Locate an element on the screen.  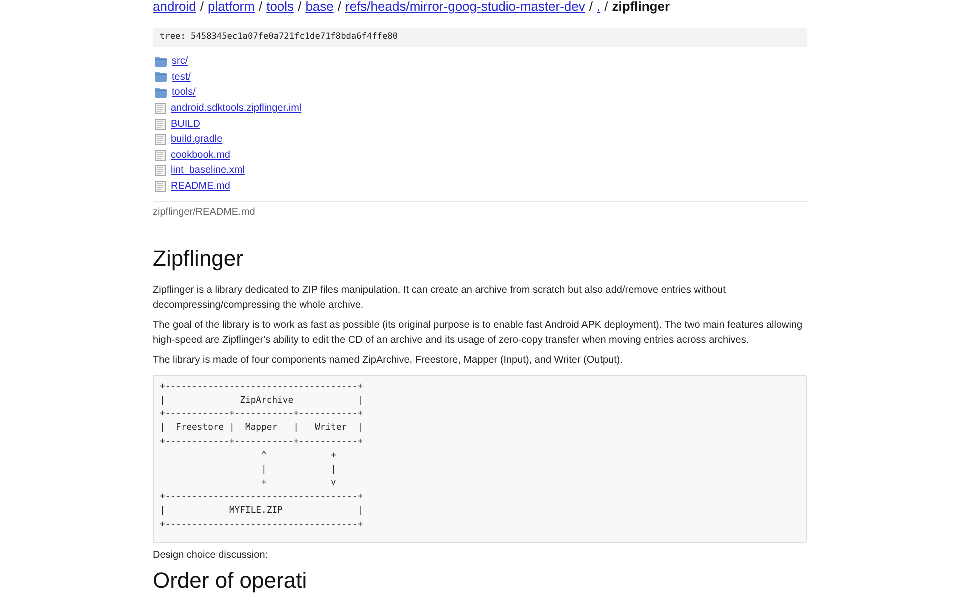
tree-hash: tree: 5458345ec1a07fe0a721fc1de71f8bda6f4ffe80 is located at coordinates (480, 37).